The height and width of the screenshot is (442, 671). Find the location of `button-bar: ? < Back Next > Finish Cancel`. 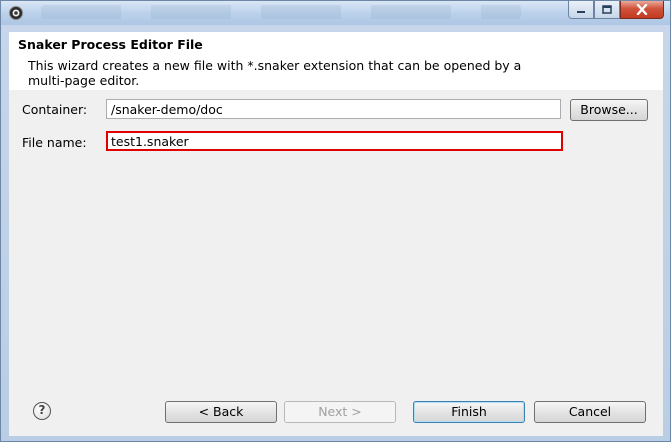

button-bar: ? < Back Next > Finish Cancel is located at coordinates (336, 412).